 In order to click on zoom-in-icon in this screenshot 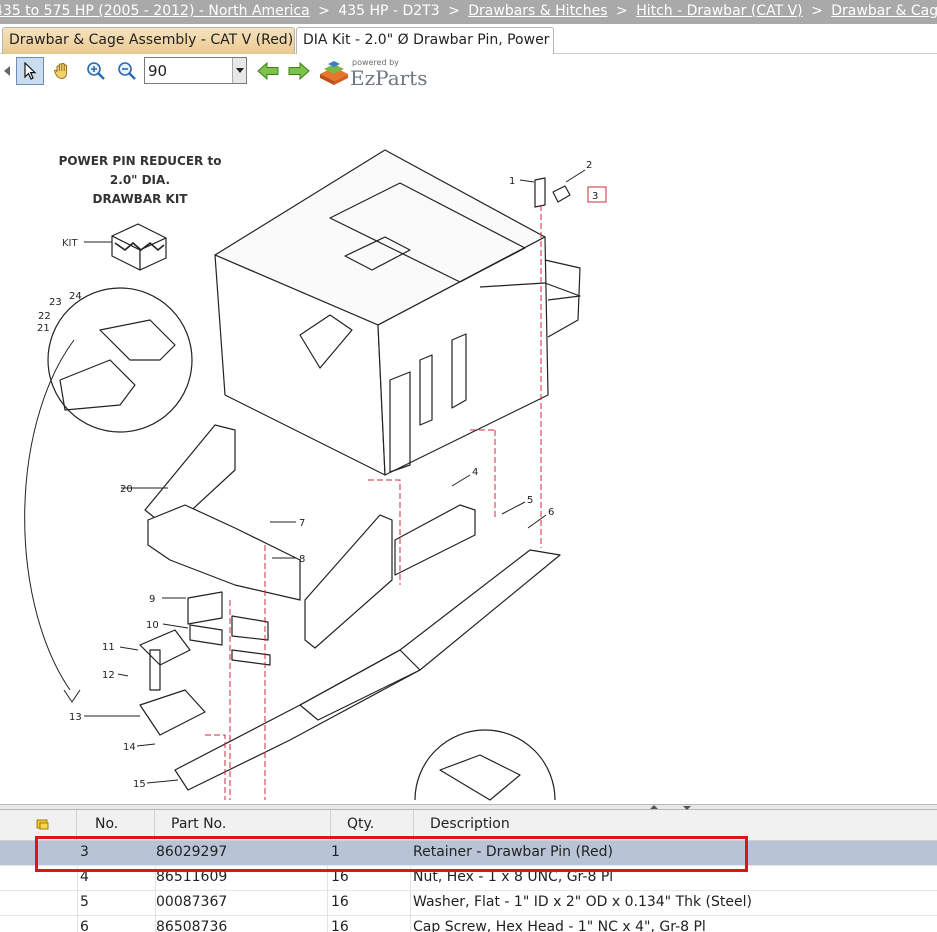, I will do `click(96, 71)`.